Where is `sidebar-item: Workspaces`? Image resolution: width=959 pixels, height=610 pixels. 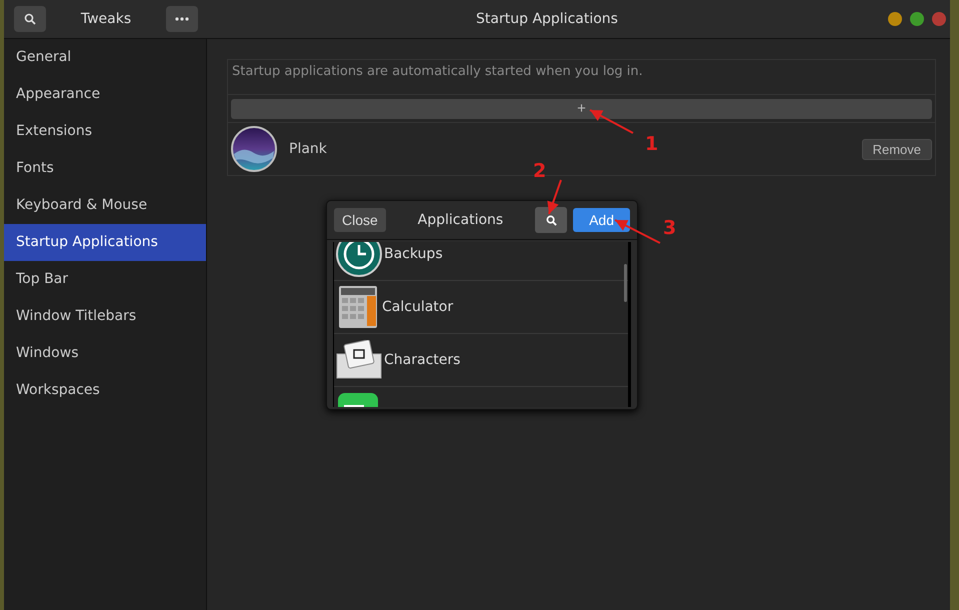 sidebar-item: Workspaces is located at coordinates (105, 390).